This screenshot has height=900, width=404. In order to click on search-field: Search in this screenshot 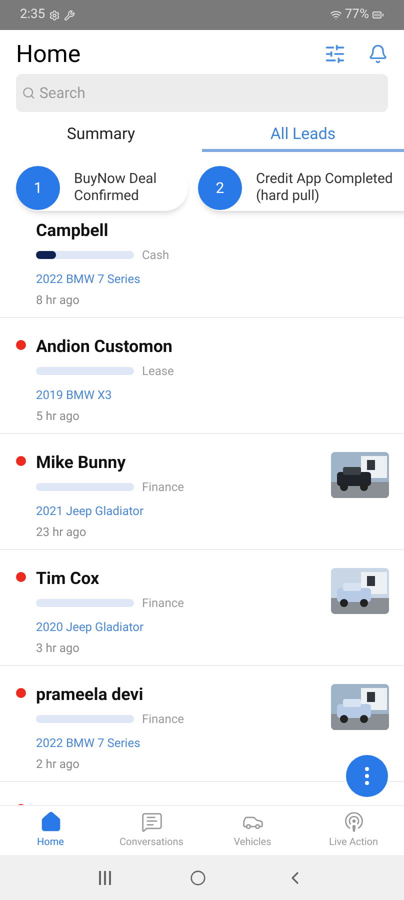, I will do `click(210, 93)`.